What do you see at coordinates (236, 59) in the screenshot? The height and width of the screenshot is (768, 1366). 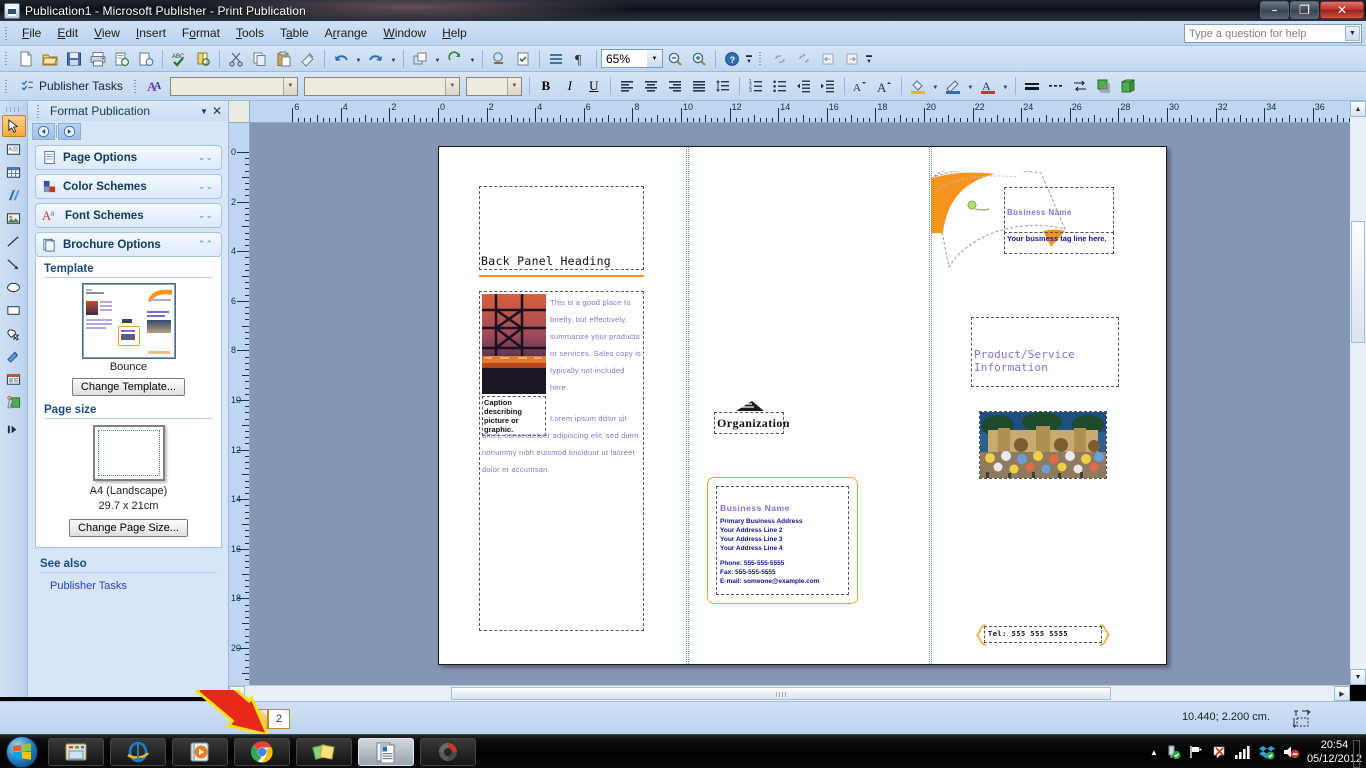 I see `cut-icon` at bounding box center [236, 59].